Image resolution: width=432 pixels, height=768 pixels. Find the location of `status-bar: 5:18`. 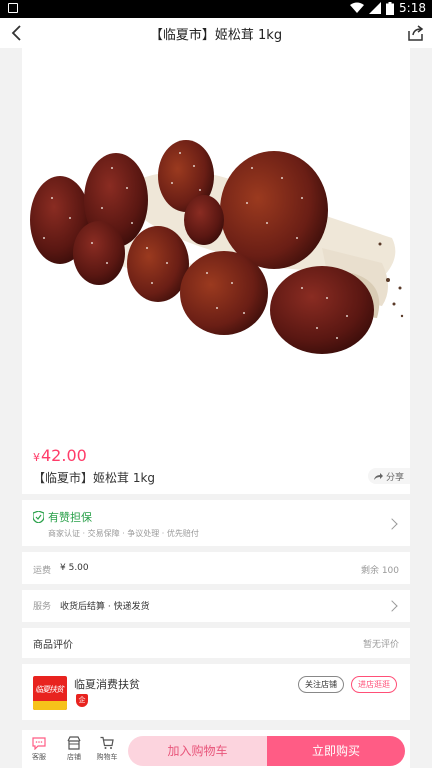

status-bar: 5:18 is located at coordinates (216, 9).